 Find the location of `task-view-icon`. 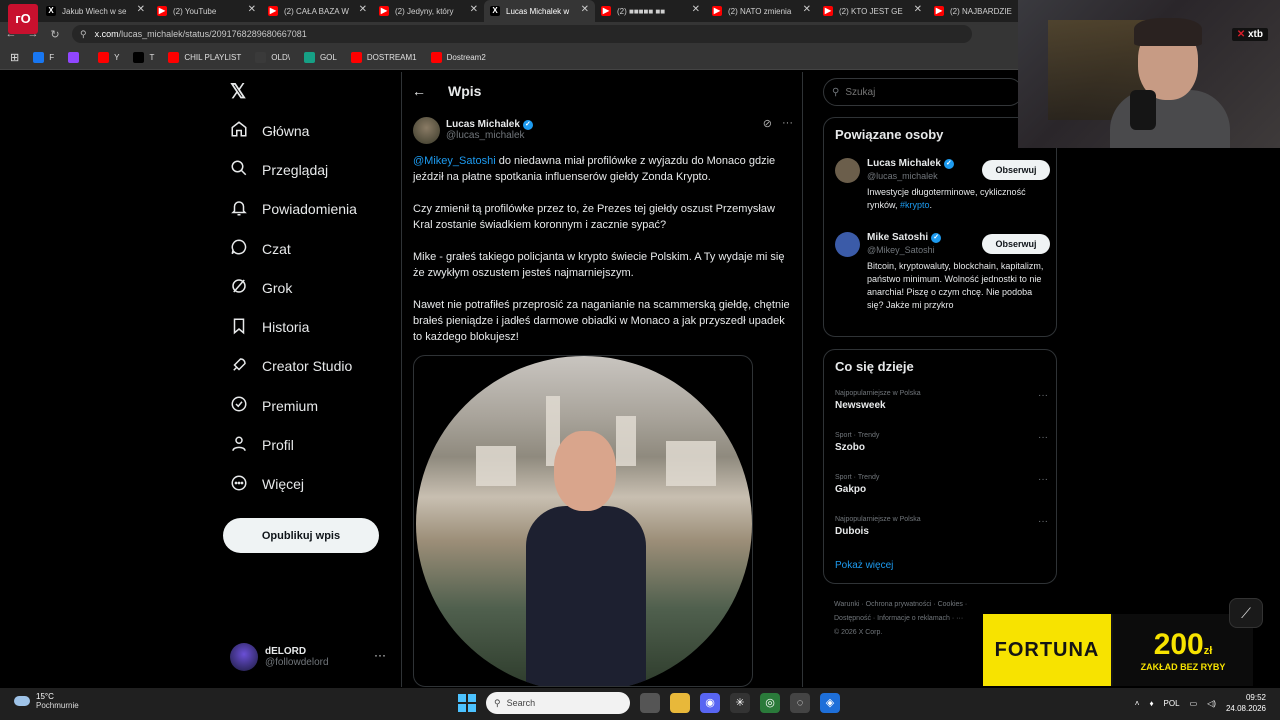

task-view-icon is located at coordinates (650, 703).